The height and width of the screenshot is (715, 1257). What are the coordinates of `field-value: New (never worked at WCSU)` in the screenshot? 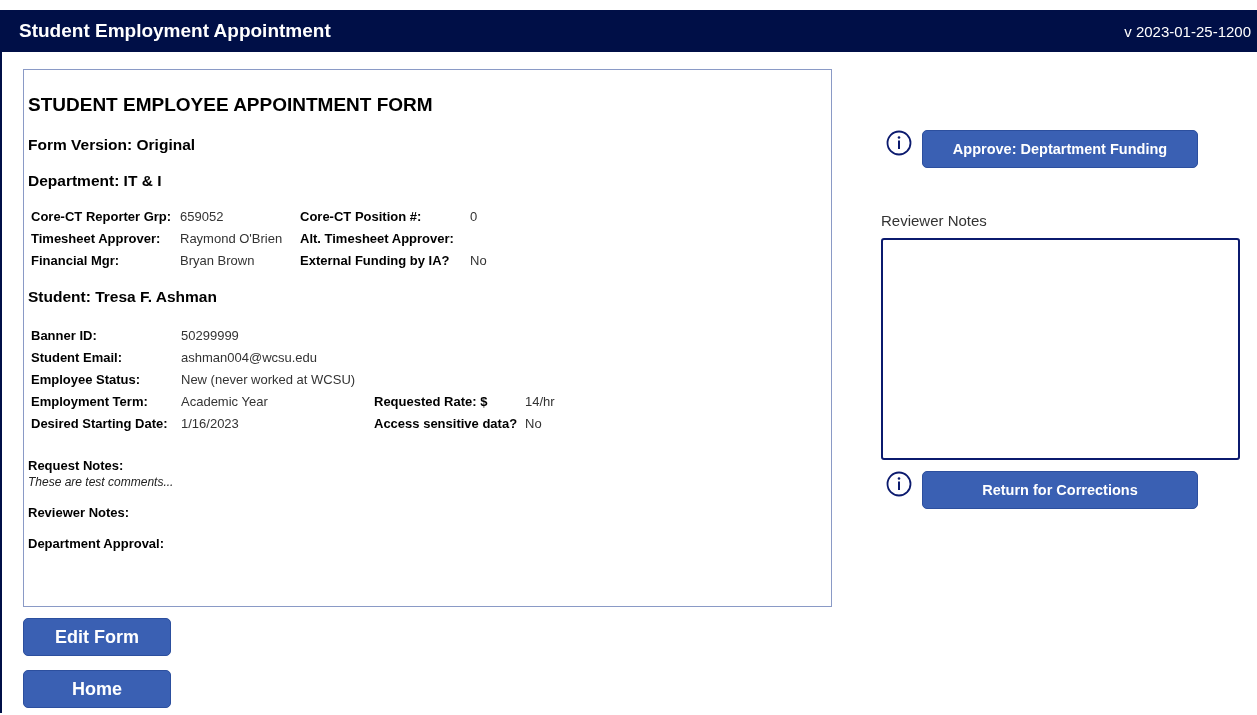 It's located at (269, 380).